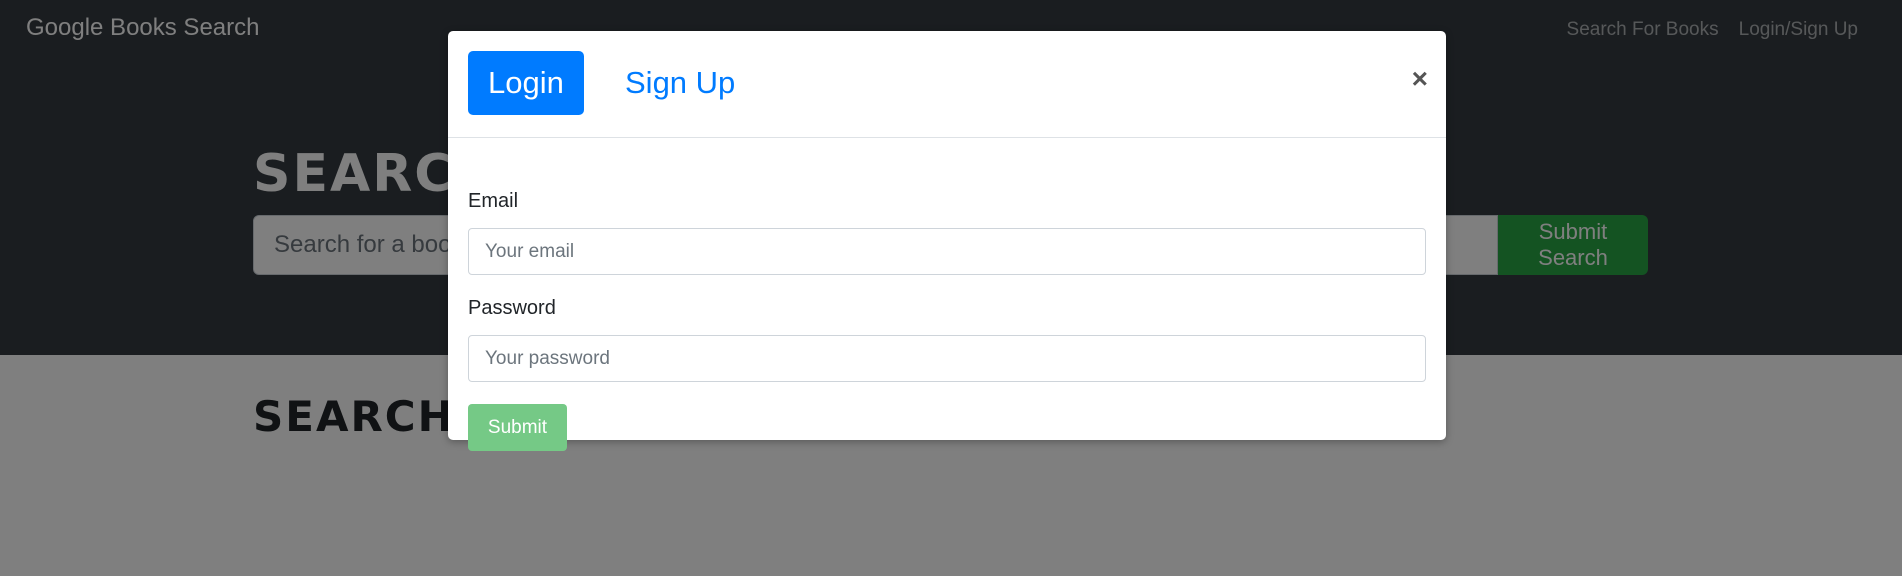 This screenshot has width=1902, height=576. What do you see at coordinates (680, 83) in the screenshot?
I see `tab-signup: Sign Up` at bounding box center [680, 83].